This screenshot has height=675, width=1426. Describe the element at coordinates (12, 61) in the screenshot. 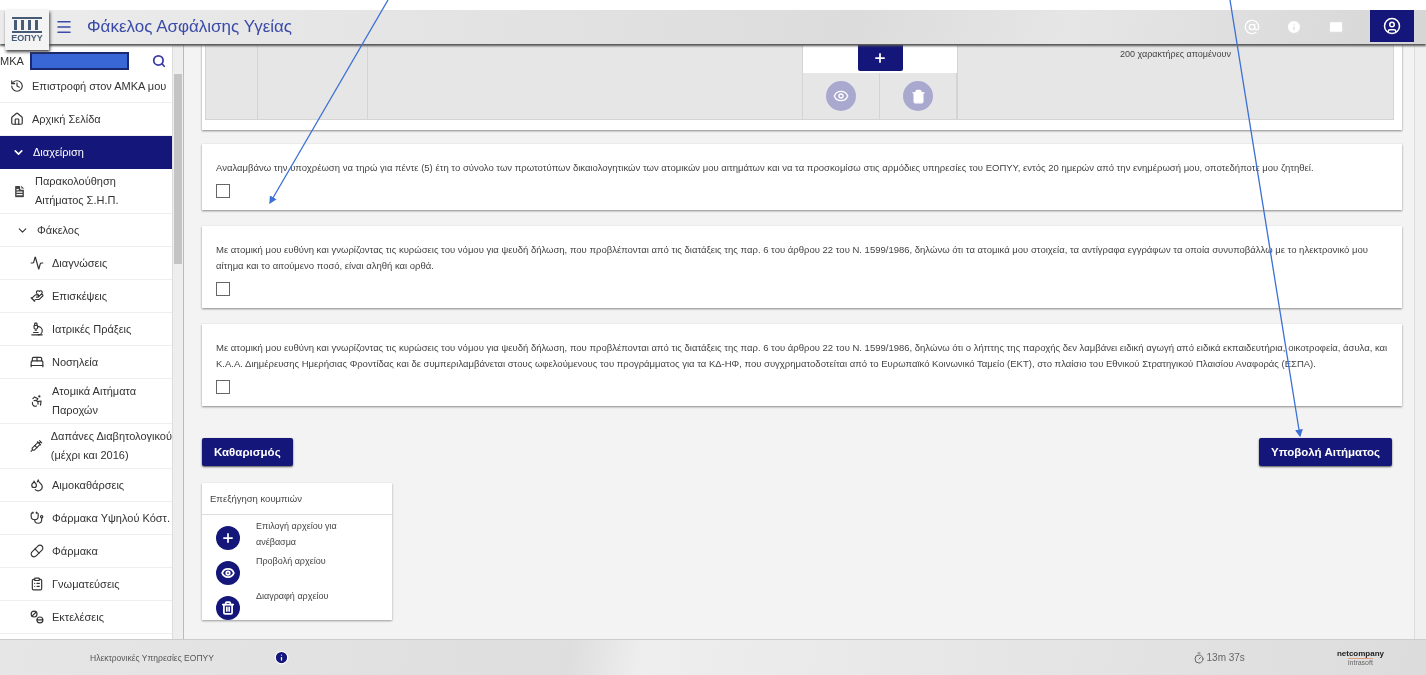

I see `search-label: ΜΚΑ` at that location.